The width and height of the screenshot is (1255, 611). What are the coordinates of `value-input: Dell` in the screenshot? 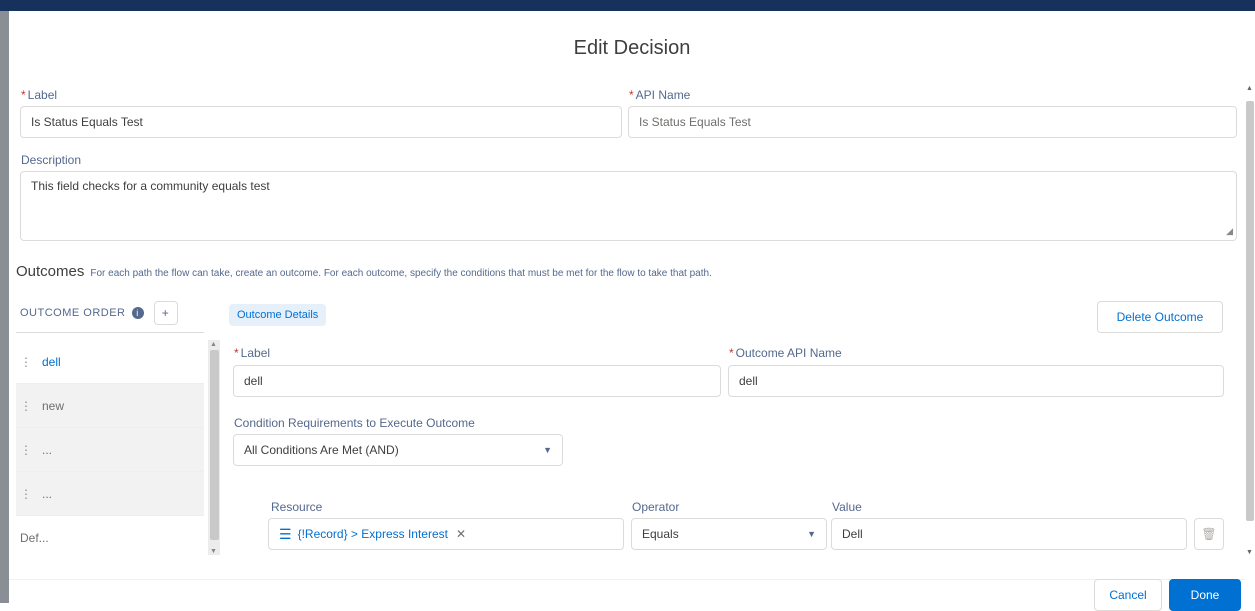 It's located at (1009, 534).